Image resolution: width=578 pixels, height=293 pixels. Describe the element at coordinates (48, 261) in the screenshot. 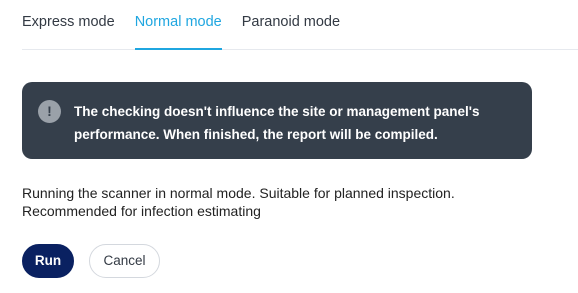

I see `run-button: Run` at that location.